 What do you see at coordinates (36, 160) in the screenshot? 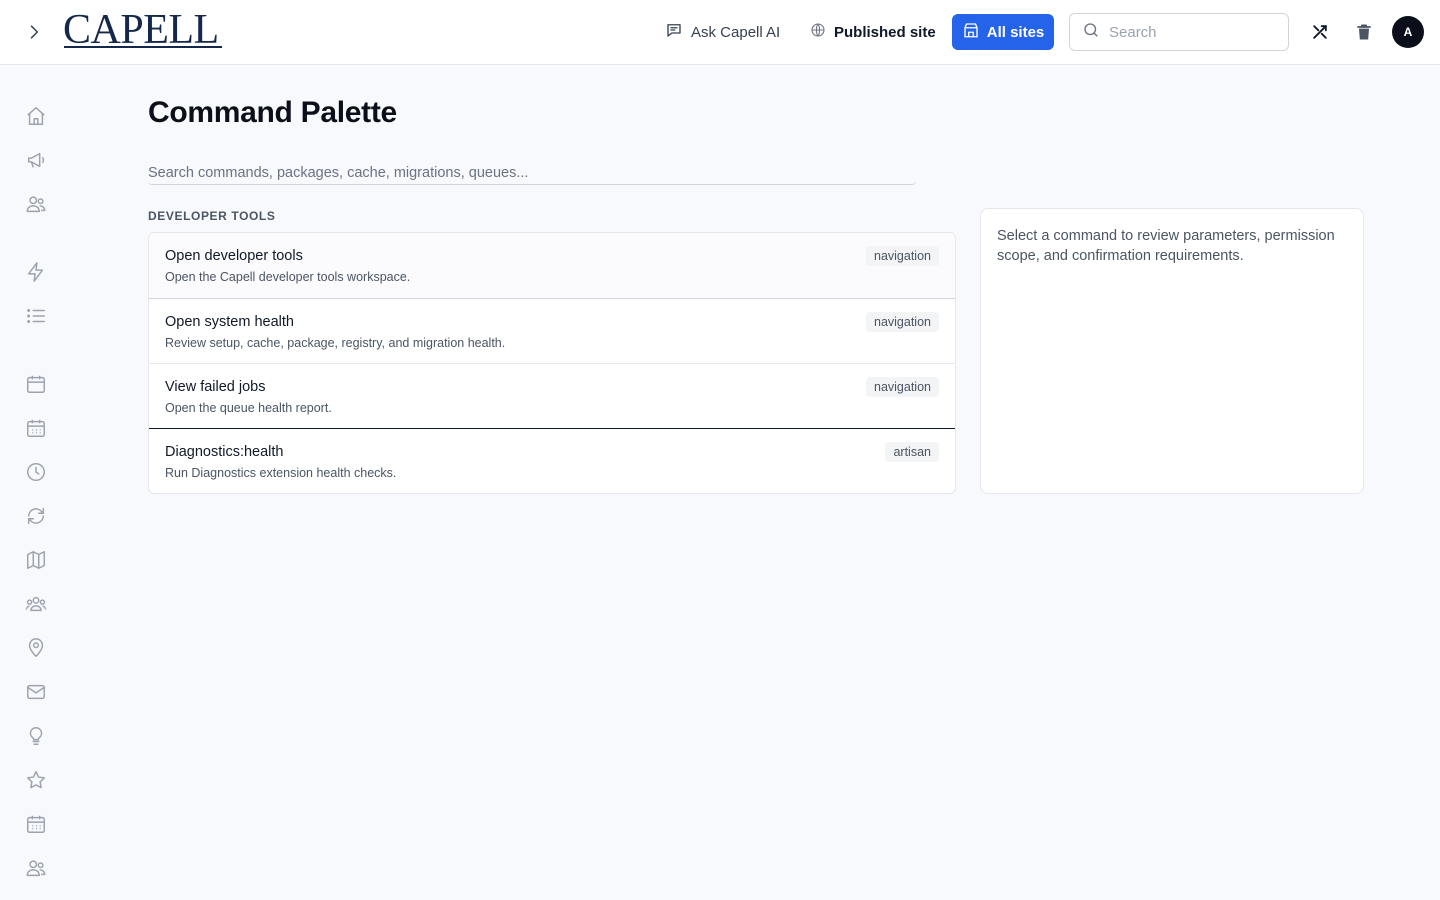
I see `megaphone-icon` at bounding box center [36, 160].